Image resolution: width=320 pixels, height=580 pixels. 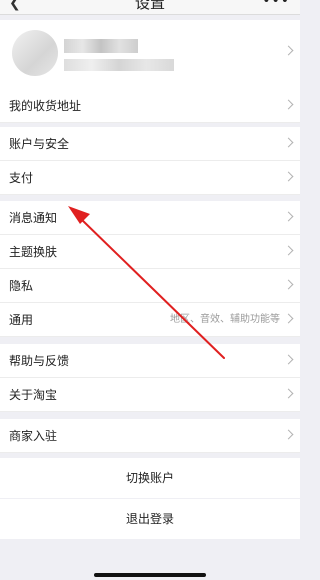 I want to click on settings-item-merchant: 商家入驻, so click(x=150, y=436).